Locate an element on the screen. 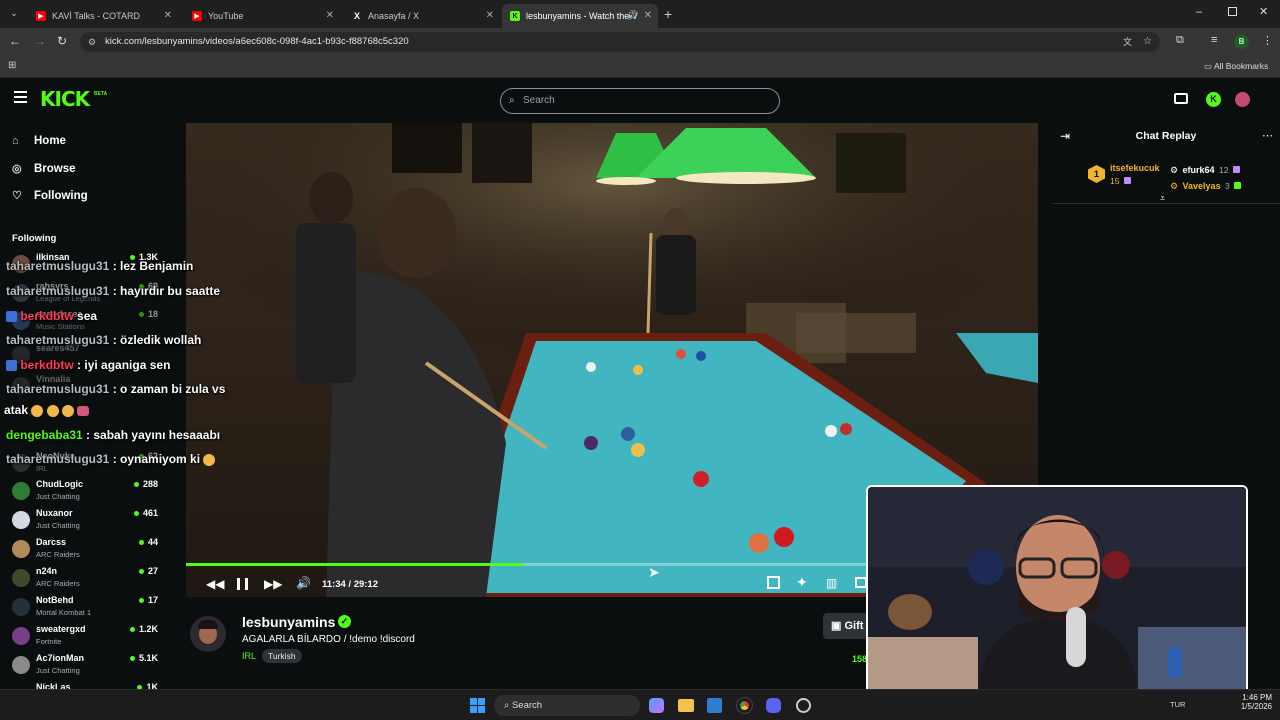 Image resolution: width=1280 pixels, height=720 pixels. new-tab-button: + is located at coordinates (668, 14).